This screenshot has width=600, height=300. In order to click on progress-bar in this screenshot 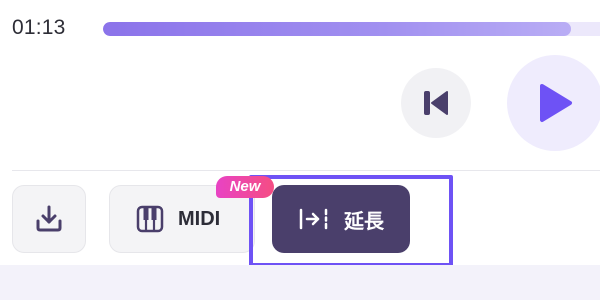, I will do `click(351, 29)`.